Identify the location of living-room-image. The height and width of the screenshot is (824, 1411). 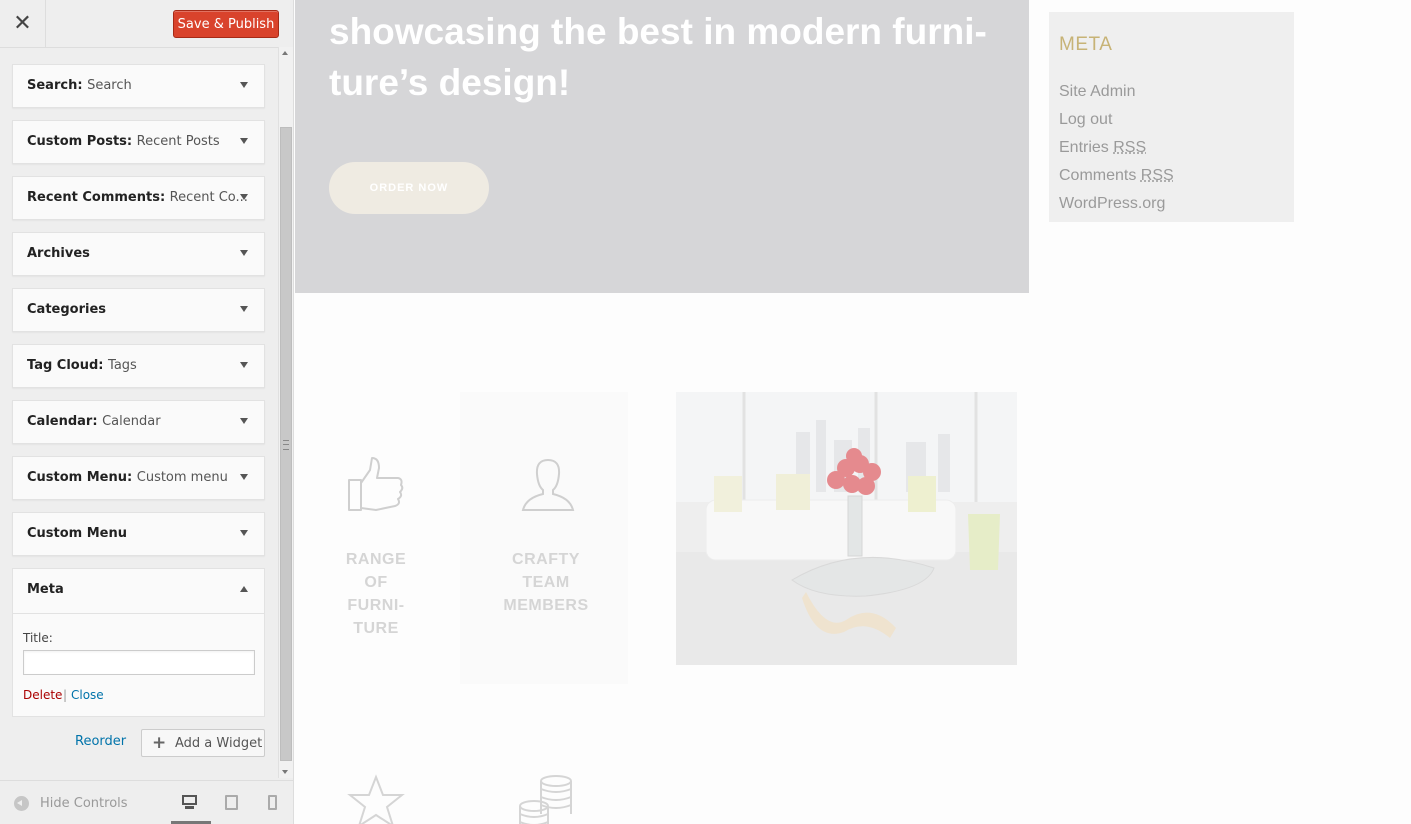
(846, 528).